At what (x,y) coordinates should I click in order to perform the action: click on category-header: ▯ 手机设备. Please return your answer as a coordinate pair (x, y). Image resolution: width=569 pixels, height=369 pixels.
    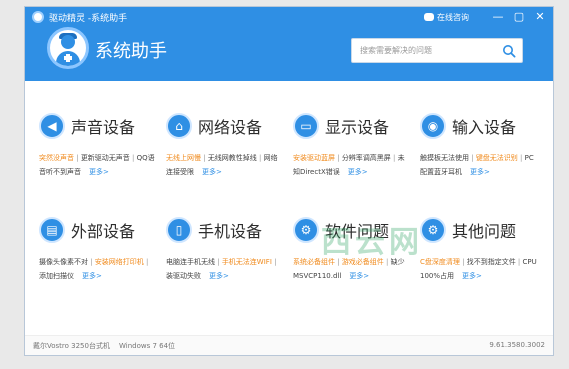
    Looking at the image, I should click on (229, 230).